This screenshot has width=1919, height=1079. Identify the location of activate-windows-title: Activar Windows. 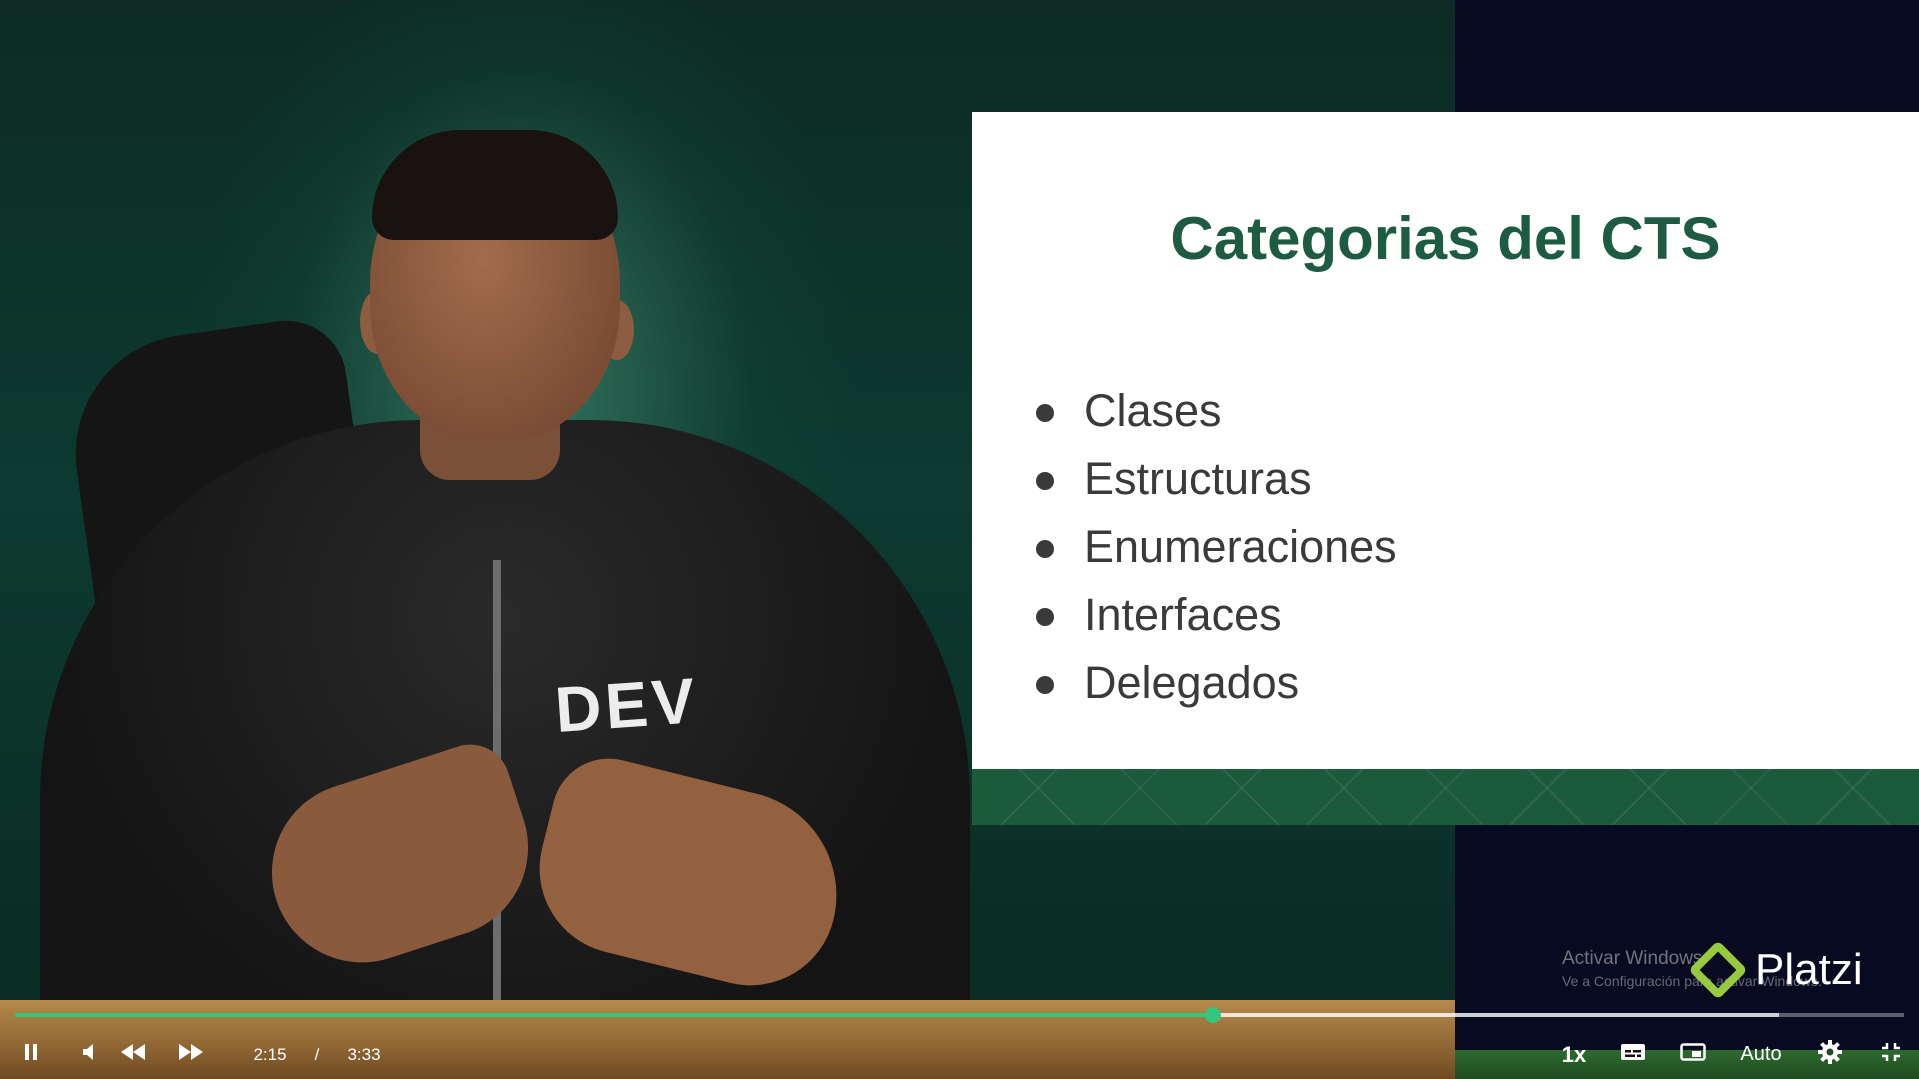
(1632, 958).